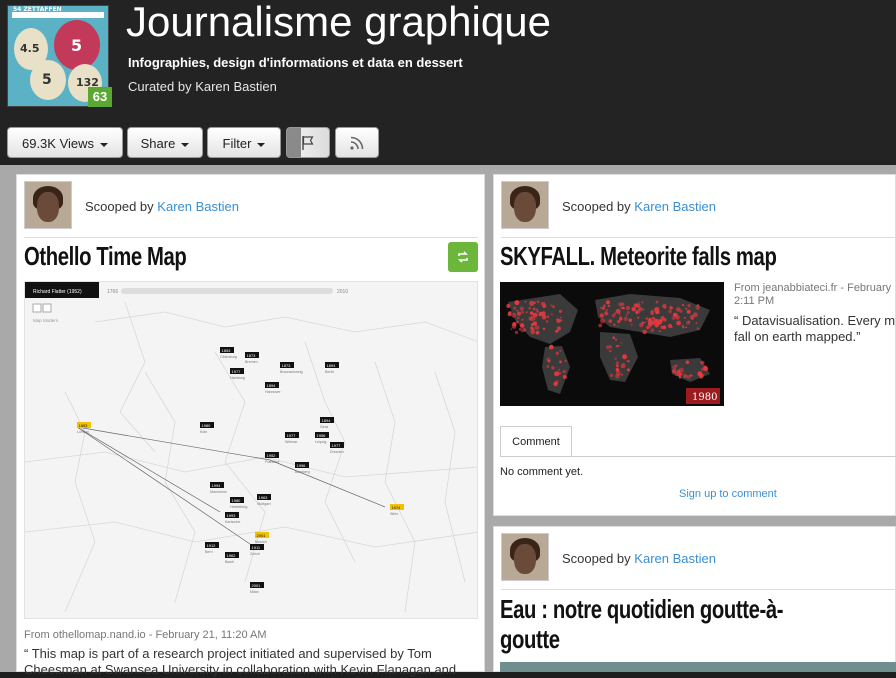 The width and height of the screenshot is (896, 678). I want to click on city-label: Braunschweig, so click(291, 372).